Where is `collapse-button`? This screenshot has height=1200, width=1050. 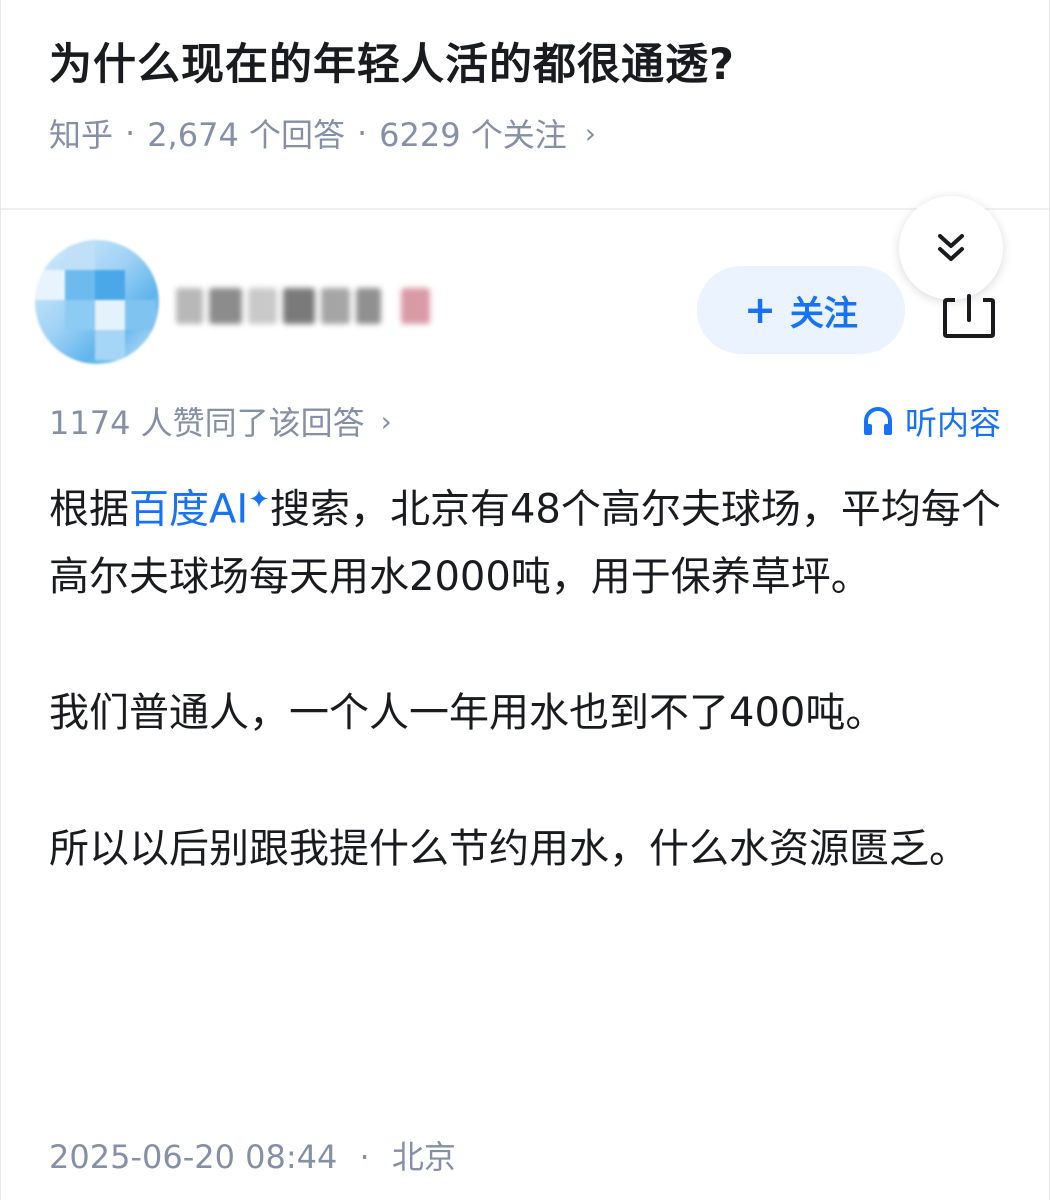
collapse-button is located at coordinates (951, 248).